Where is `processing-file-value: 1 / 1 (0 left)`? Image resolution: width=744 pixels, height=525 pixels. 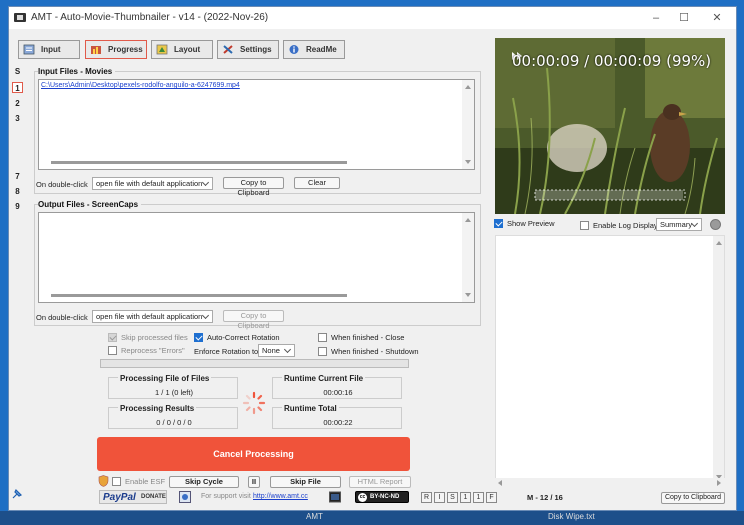
processing-file-value: 1 / 1 (0 left) is located at coordinates (174, 392).